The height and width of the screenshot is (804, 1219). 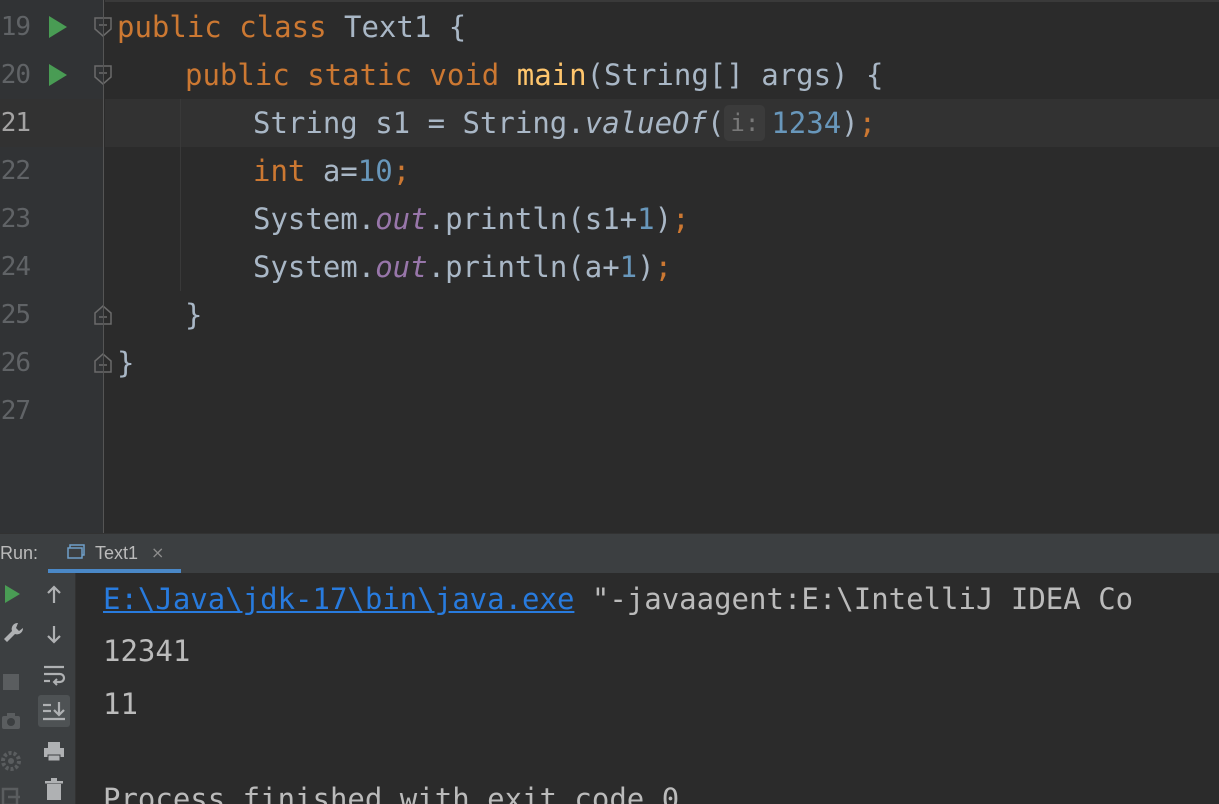 I want to click on line-number: 22, so click(x=15, y=171).